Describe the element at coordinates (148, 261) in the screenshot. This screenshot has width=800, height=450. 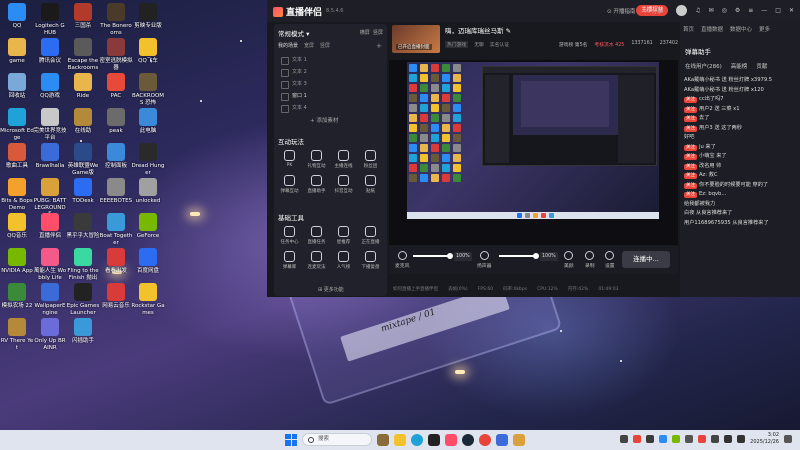
I see `desktop-icon: 百度网盘` at that location.